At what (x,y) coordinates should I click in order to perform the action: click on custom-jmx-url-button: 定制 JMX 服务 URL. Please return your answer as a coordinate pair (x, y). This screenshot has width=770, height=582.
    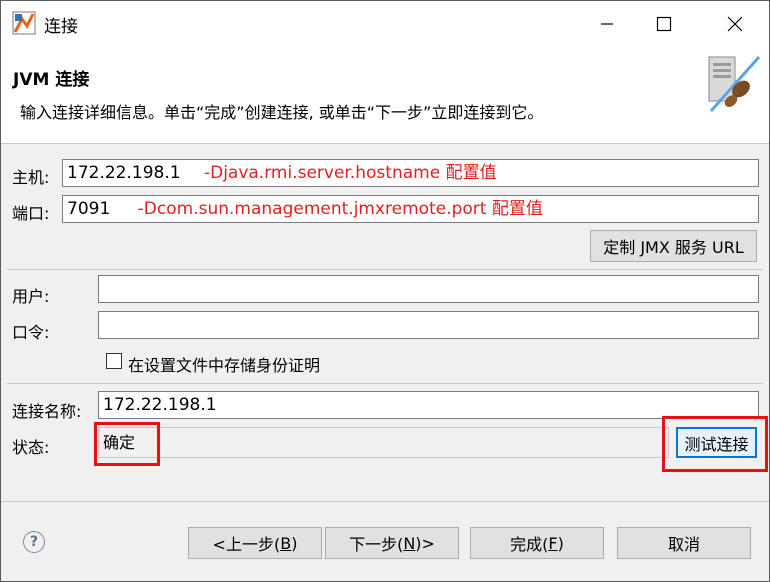
    Looking at the image, I should click on (673, 246).